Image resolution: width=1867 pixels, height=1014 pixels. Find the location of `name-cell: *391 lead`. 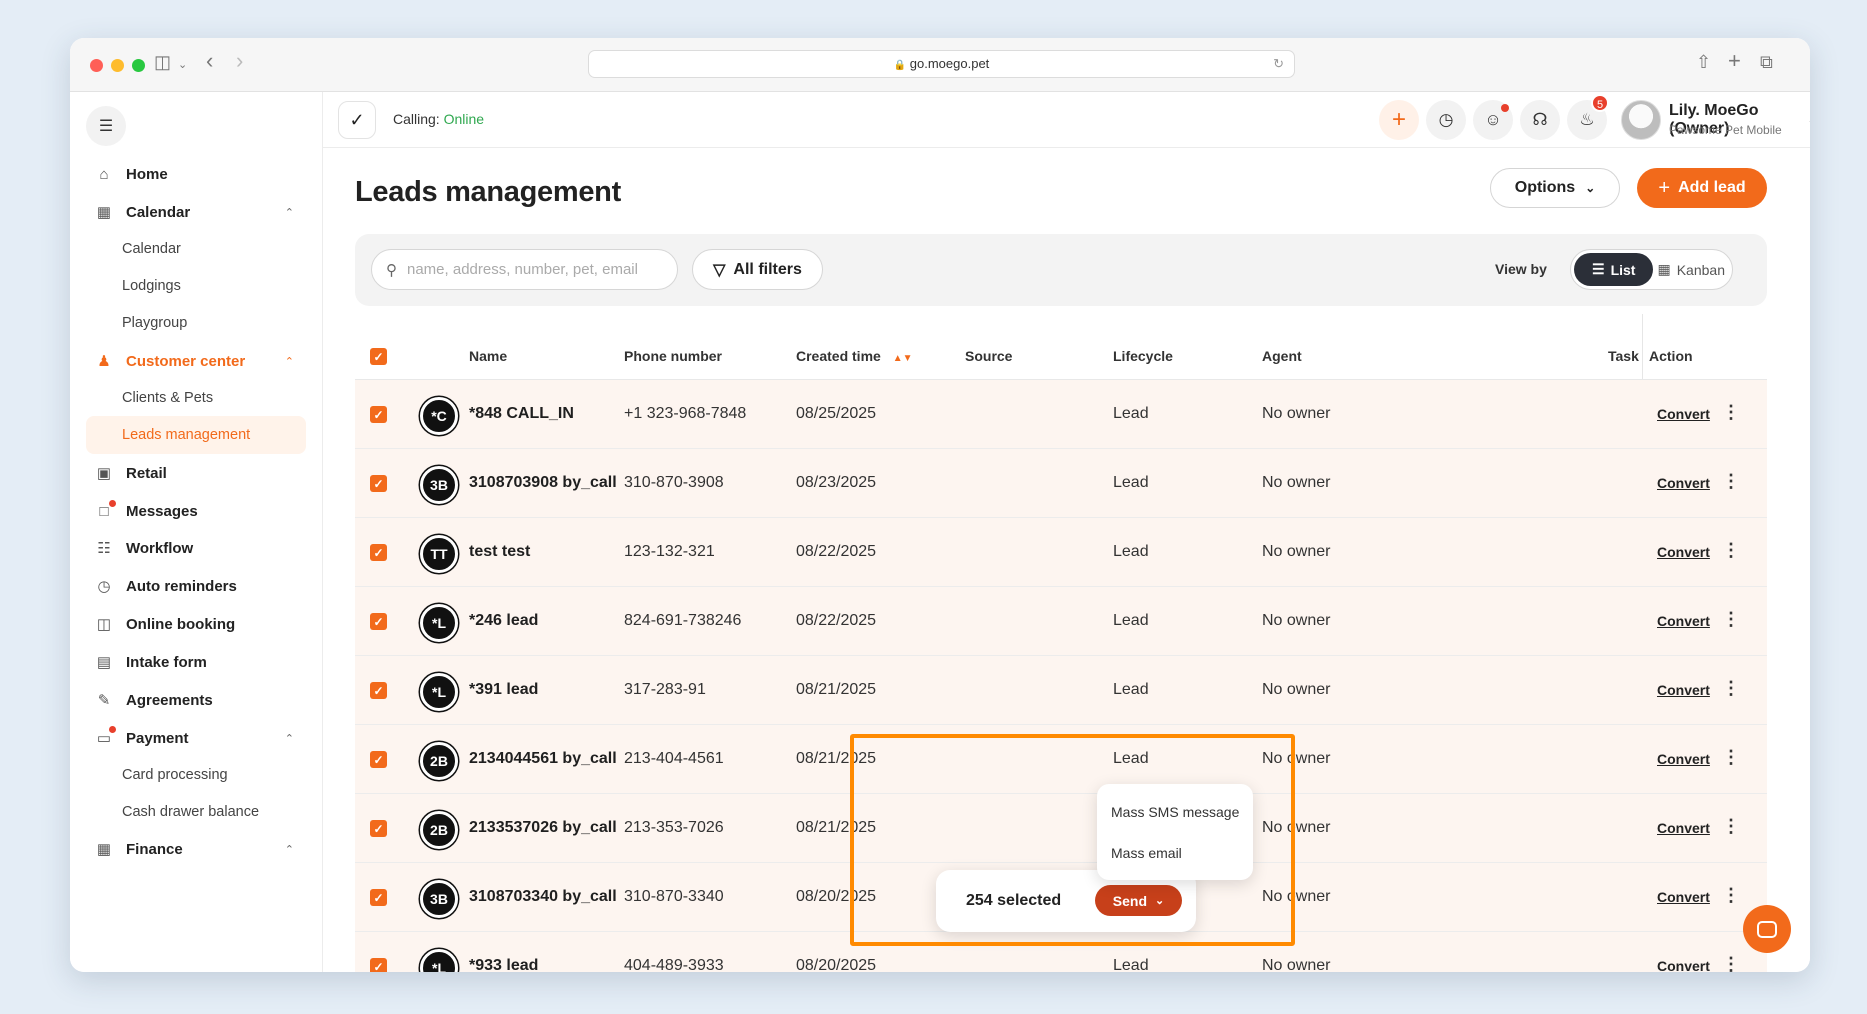

name-cell: *391 lead is located at coordinates (503, 690).